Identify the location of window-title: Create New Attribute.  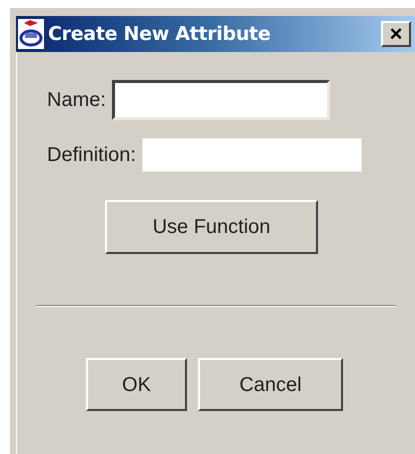
(159, 34).